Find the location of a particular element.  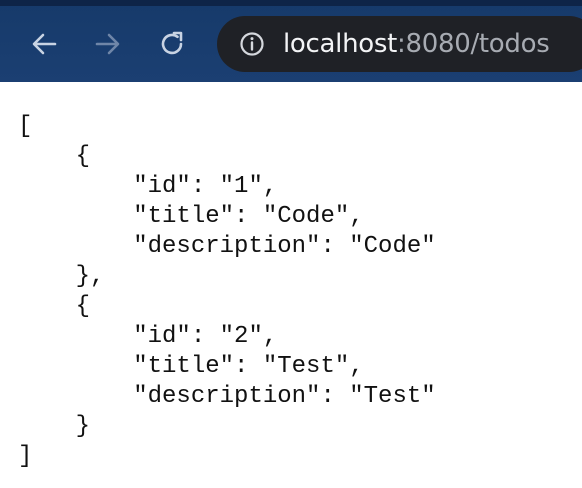

url-path: :8080/todos is located at coordinates (473, 44).